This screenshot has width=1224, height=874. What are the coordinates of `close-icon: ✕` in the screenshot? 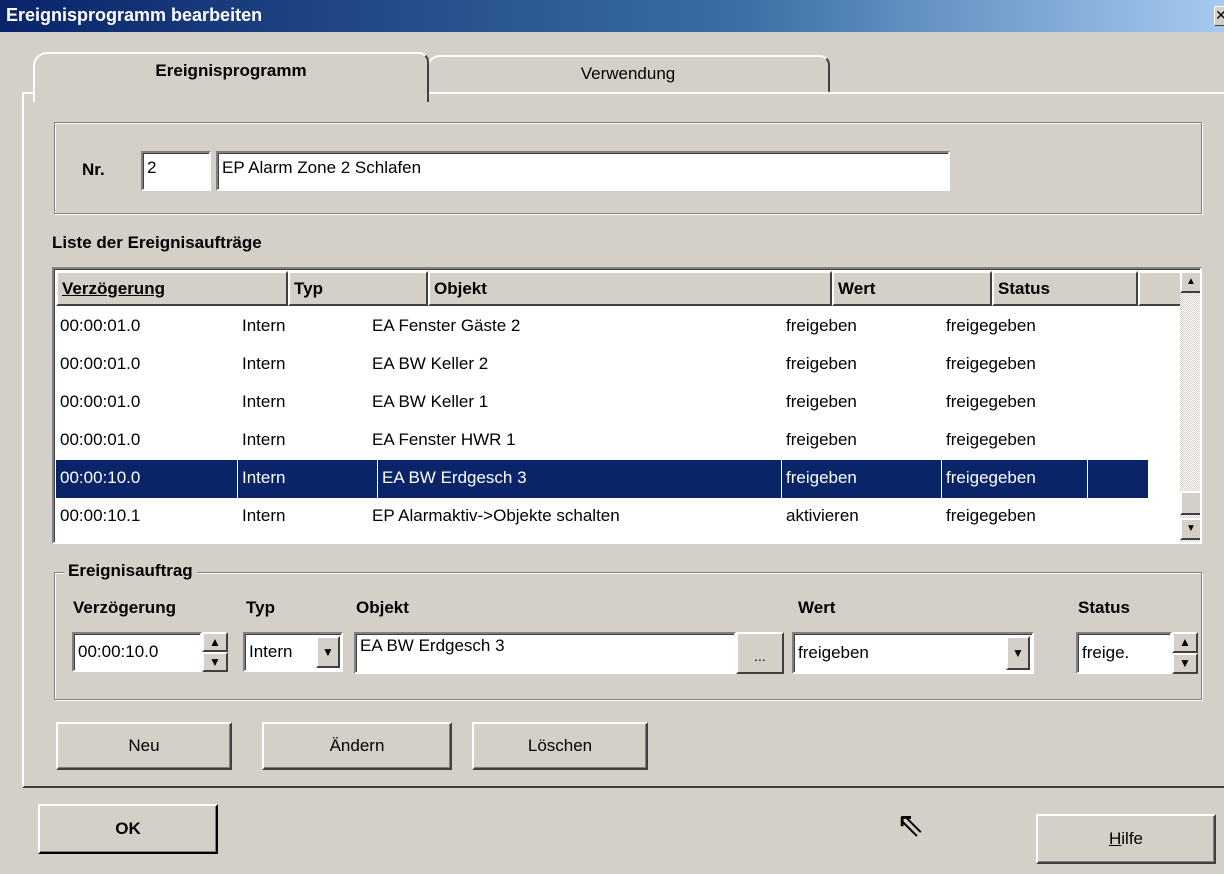 It's located at (1219, 15).